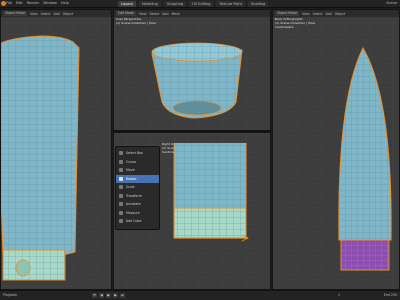  I want to click on transform-icon, so click(121, 195).